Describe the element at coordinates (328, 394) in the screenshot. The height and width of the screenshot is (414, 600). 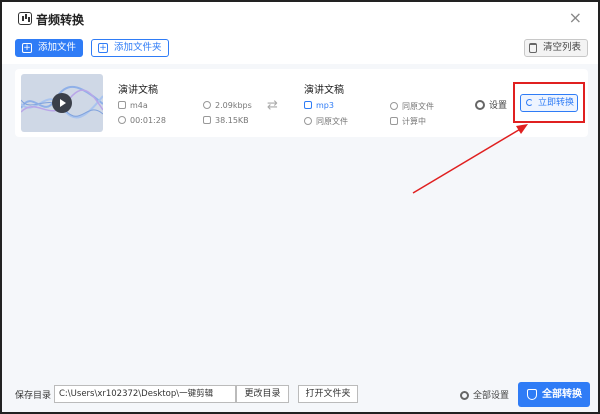
I see `open-folder-button: 打开文件夹` at that location.